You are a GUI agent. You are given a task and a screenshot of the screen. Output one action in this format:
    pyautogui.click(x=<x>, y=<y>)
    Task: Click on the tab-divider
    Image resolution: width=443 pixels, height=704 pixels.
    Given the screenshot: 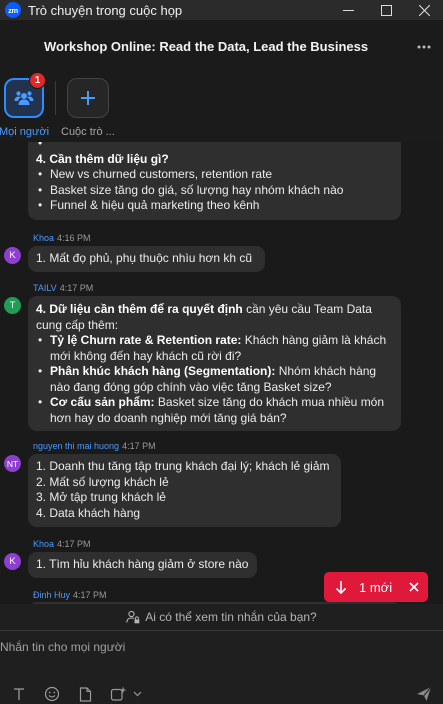 What is the action you would take?
    pyautogui.click(x=55, y=98)
    